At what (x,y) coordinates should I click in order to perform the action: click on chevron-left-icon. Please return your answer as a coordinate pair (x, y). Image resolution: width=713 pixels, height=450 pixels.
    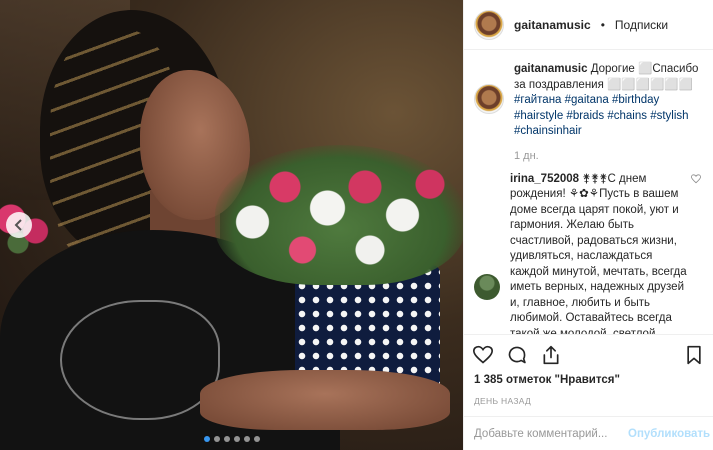
    Looking at the image, I should click on (19, 225).